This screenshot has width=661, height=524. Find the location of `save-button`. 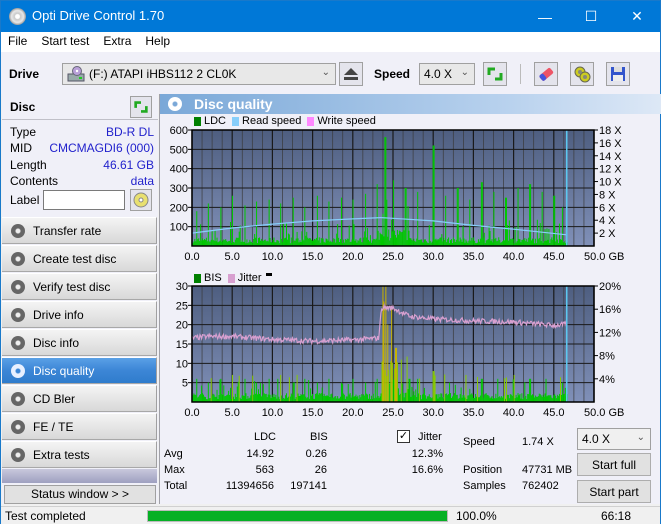

save-button is located at coordinates (618, 74).